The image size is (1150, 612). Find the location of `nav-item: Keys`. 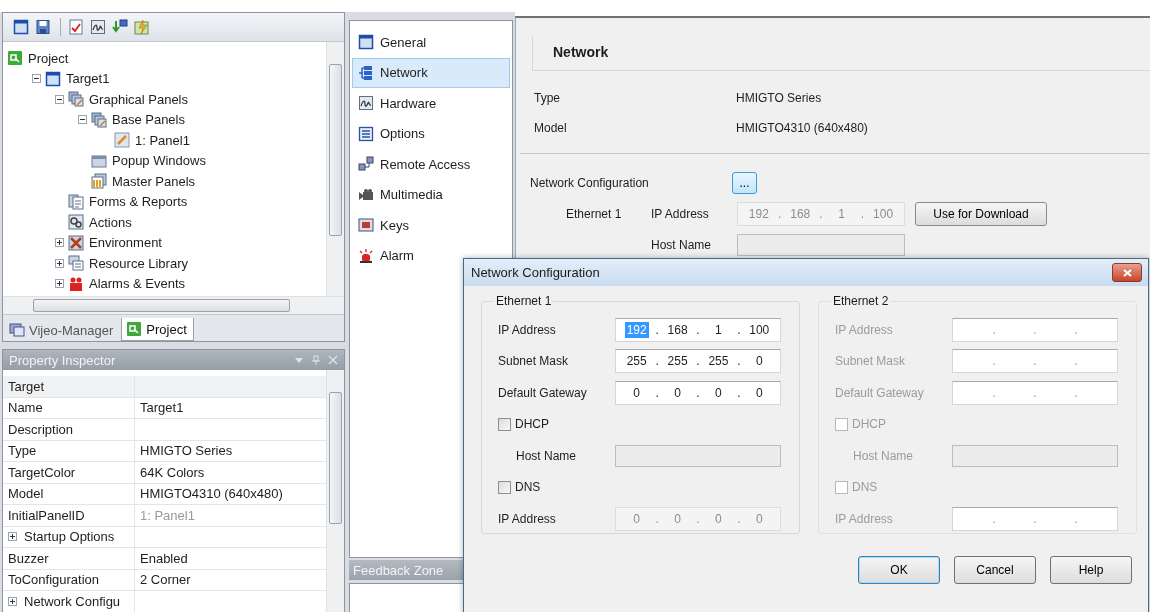

nav-item: Keys is located at coordinates (431, 225).